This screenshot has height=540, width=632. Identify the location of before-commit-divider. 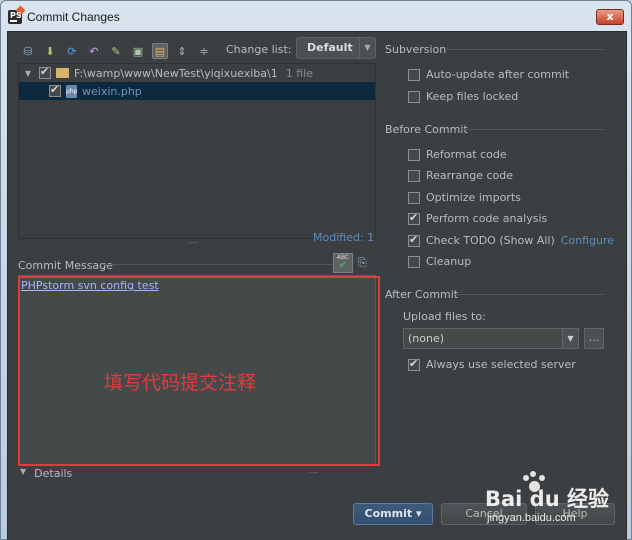
(533, 129).